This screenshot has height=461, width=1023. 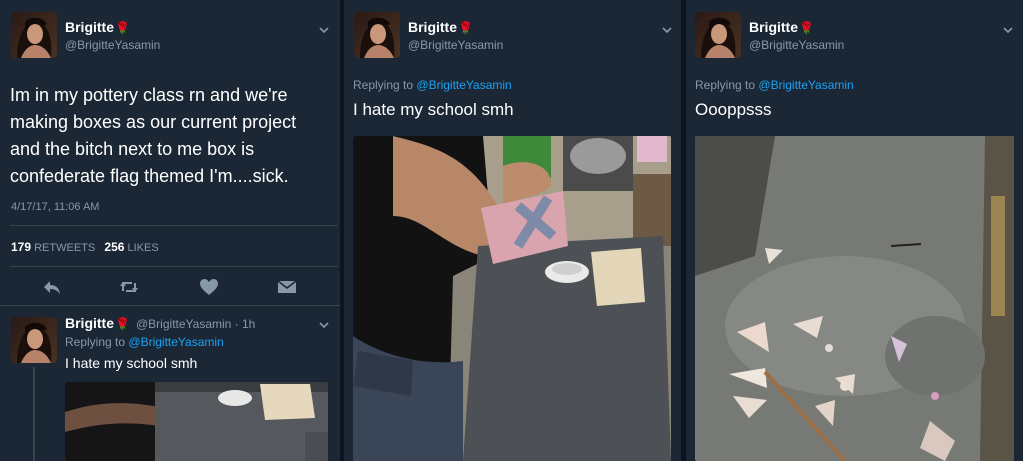 I want to click on reply-icon, so click(x=52, y=287).